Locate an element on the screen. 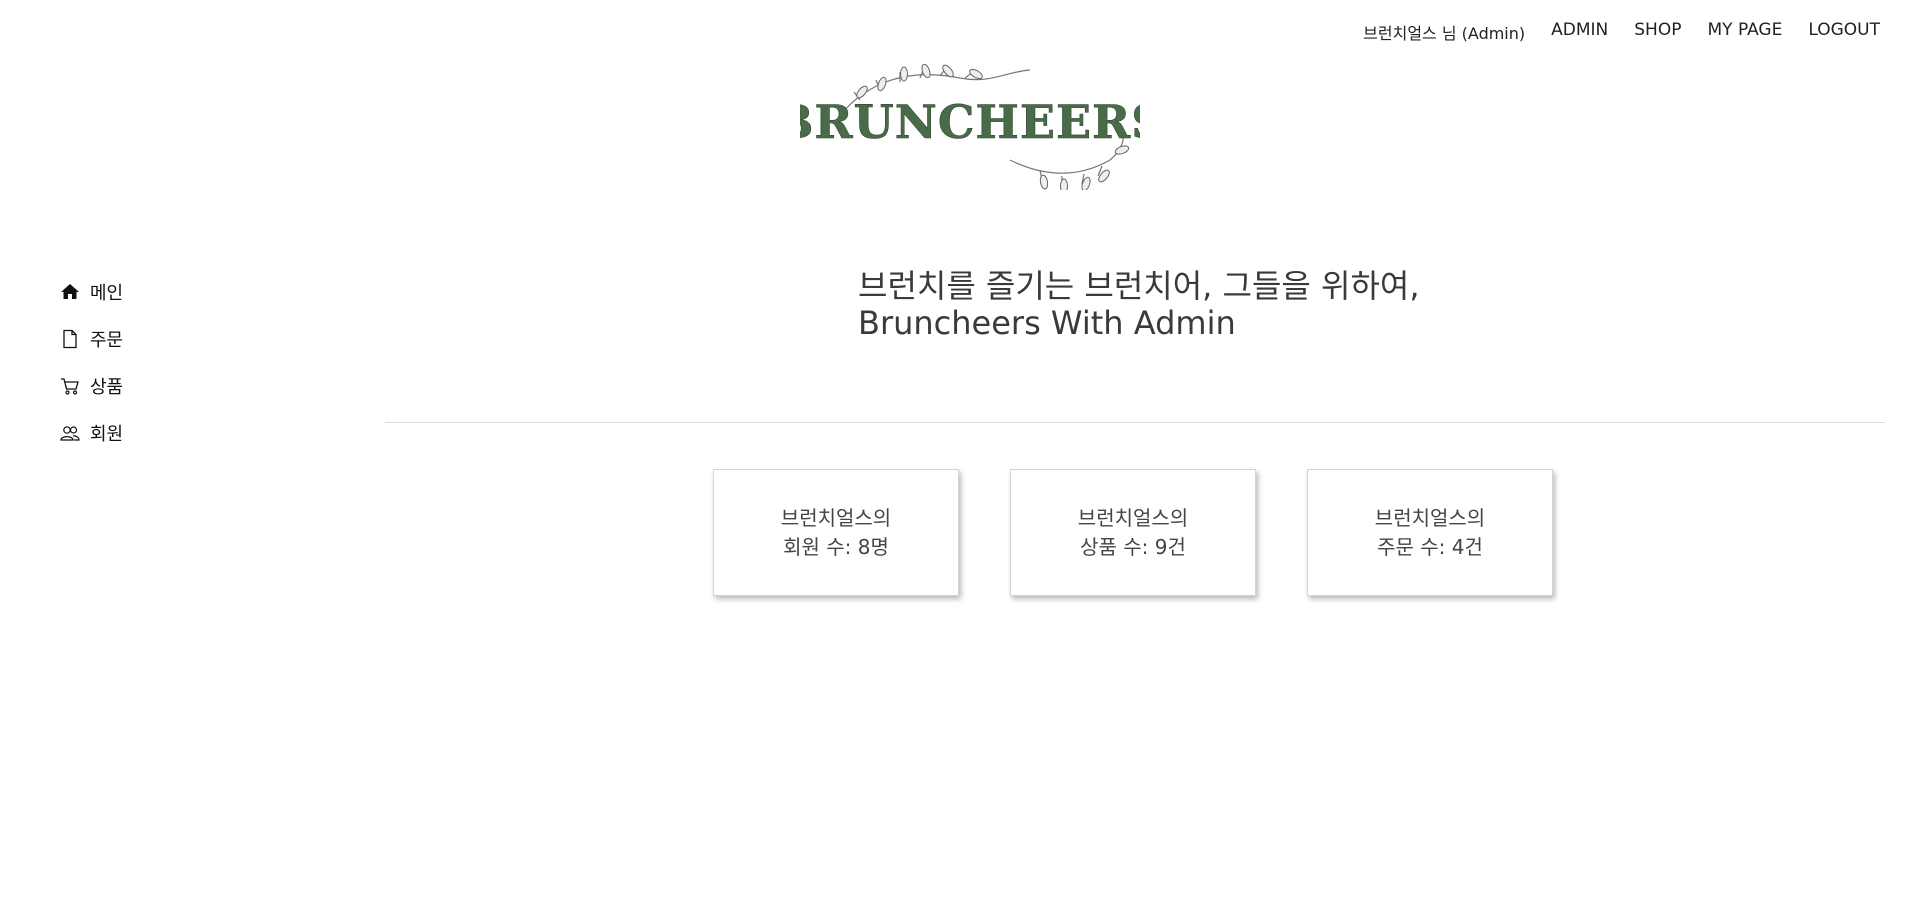 This screenshot has width=1920, height=912. document-icon is located at coordinates (70, 339).